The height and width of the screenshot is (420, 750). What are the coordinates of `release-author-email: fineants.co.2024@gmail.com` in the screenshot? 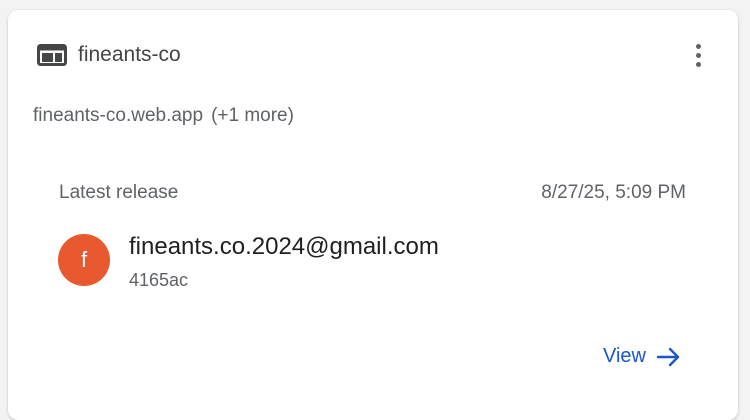 It's located at (284, 246).